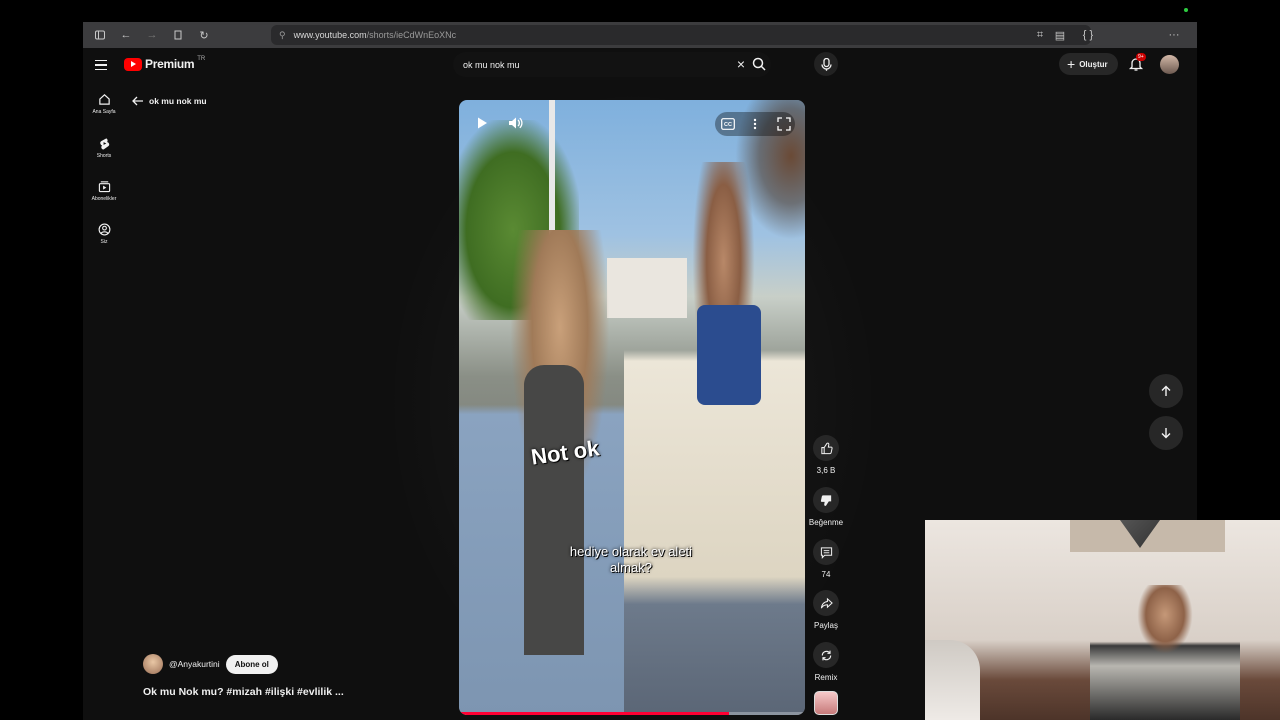  Describe the element at coordinates (170, 64) in the screenshot. I see `logo-text: Premium` at that location.